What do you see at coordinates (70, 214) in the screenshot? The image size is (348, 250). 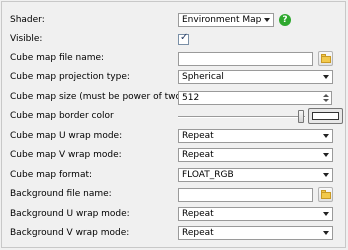 I see `bg-u-wrap-label: Background U wrap mode:` at bounding box center [70, 214].